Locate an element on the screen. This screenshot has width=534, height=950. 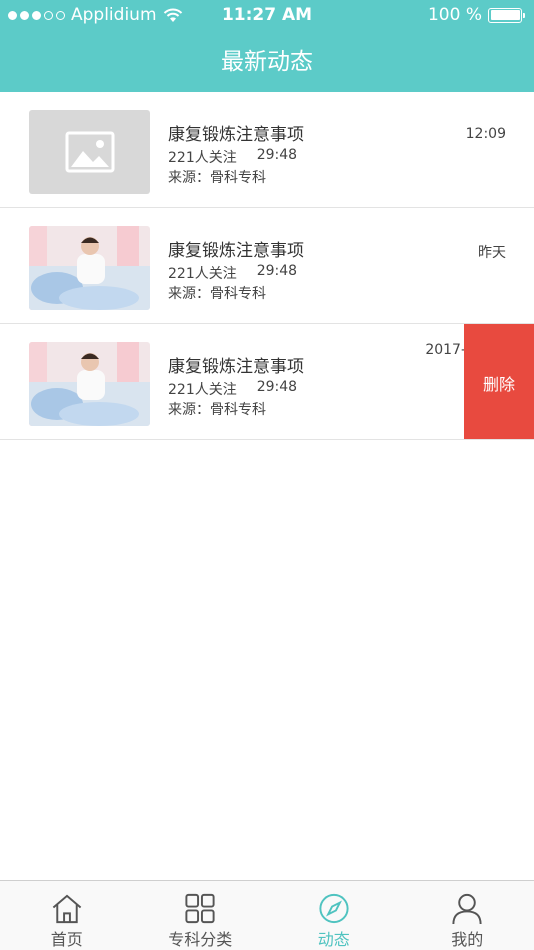
tab-profile: 我的 is located at coordinates (467, 915).